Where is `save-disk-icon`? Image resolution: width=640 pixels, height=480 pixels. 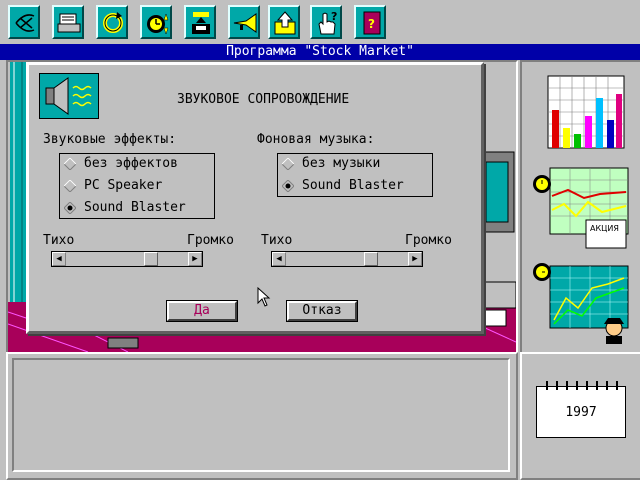
save-disk-icon is located at coordinates (201, 23).